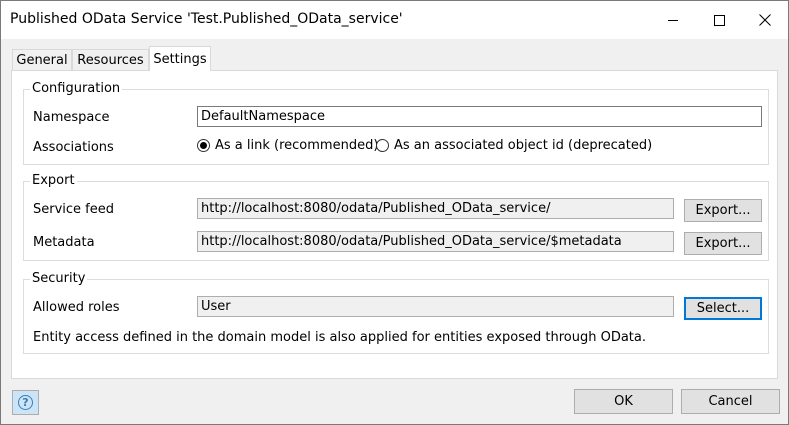 Image resolution: width=789 pixels, height=425 pixels. I want to click on tab-resources: Resources, so click(110, 60).